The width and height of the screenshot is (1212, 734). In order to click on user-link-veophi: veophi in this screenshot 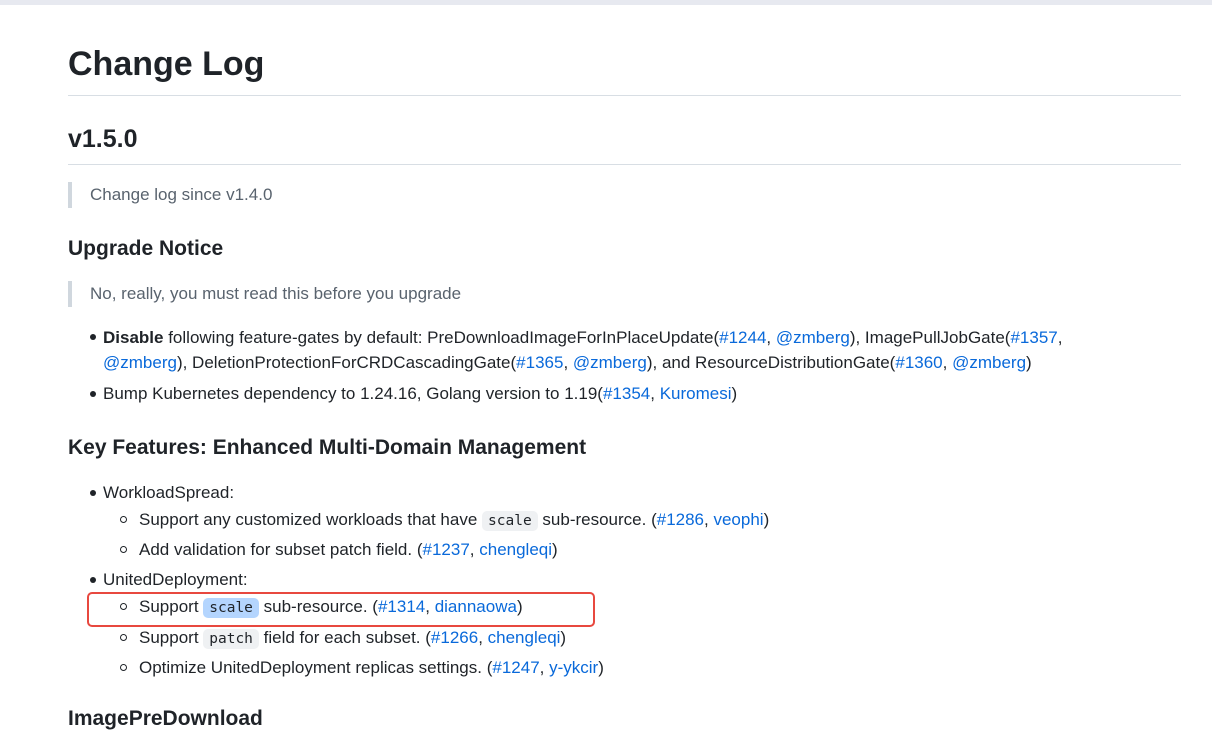, I will do `click(738, 519)`.